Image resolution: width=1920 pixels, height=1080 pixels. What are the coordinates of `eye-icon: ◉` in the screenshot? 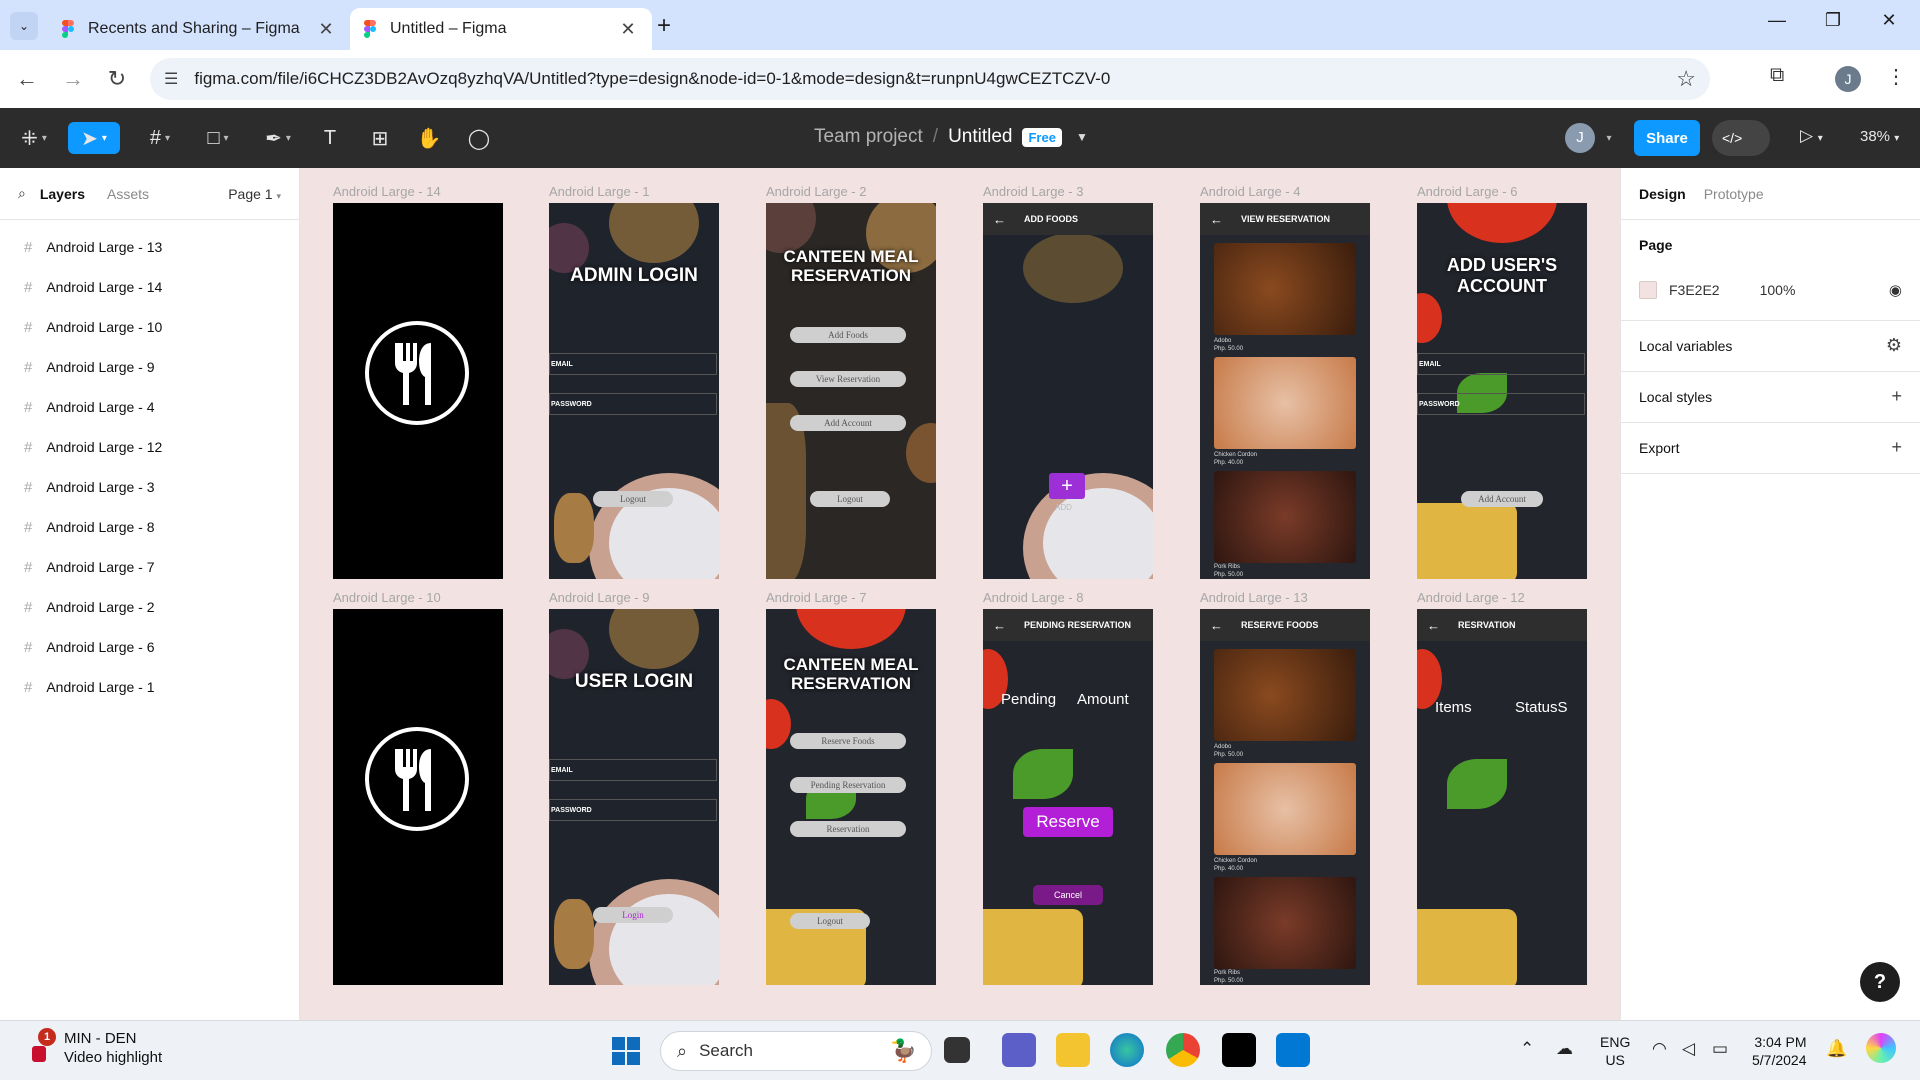 It's located at (1895, 290).